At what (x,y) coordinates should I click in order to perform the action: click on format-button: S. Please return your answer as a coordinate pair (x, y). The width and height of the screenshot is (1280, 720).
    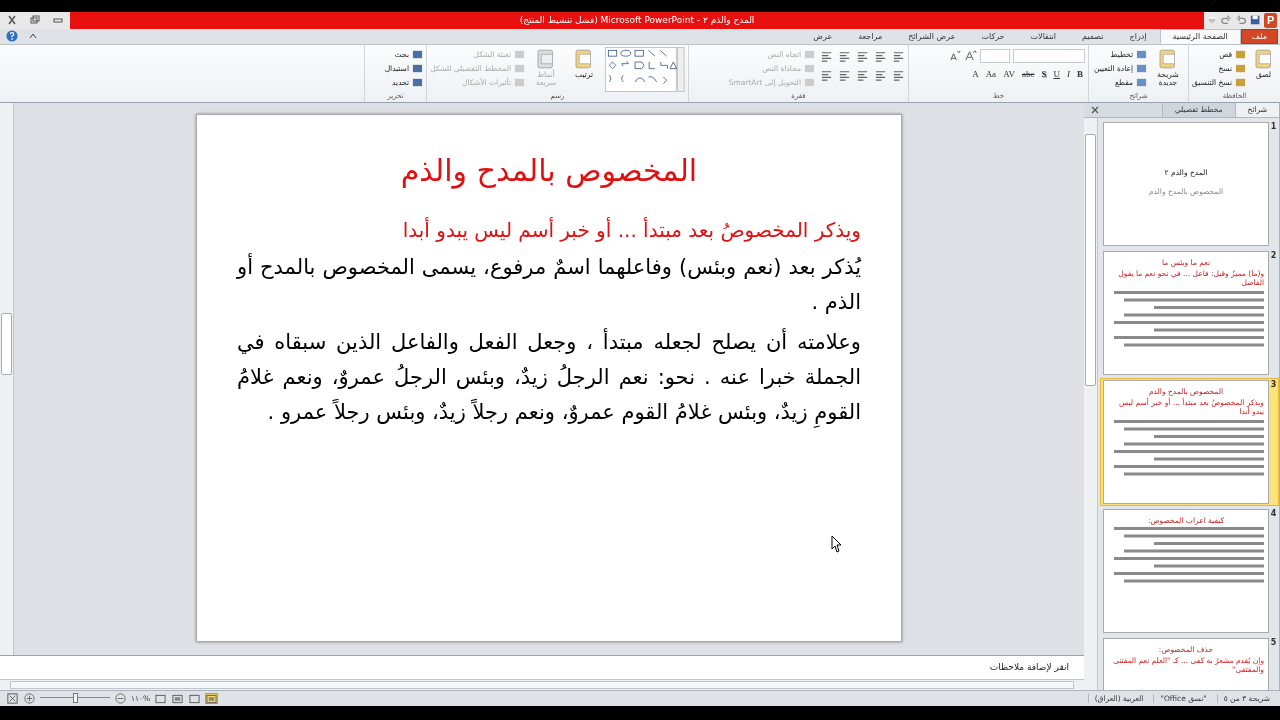
    Looking at the image, I should click on (1044, 73).